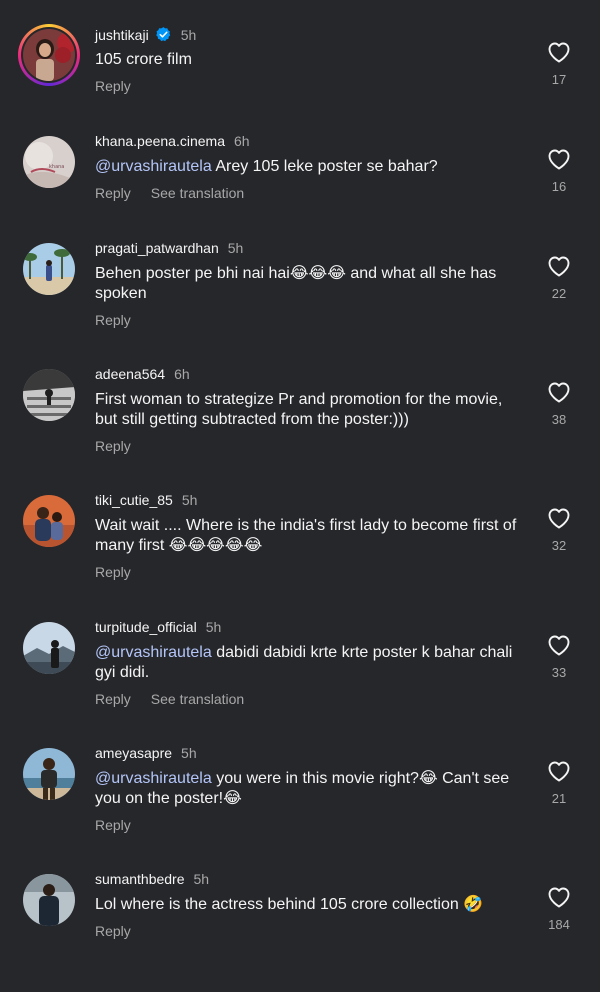 The width and height of the screenshot is (600, 992). I want to click on like-count: 33, so click(559, 672).